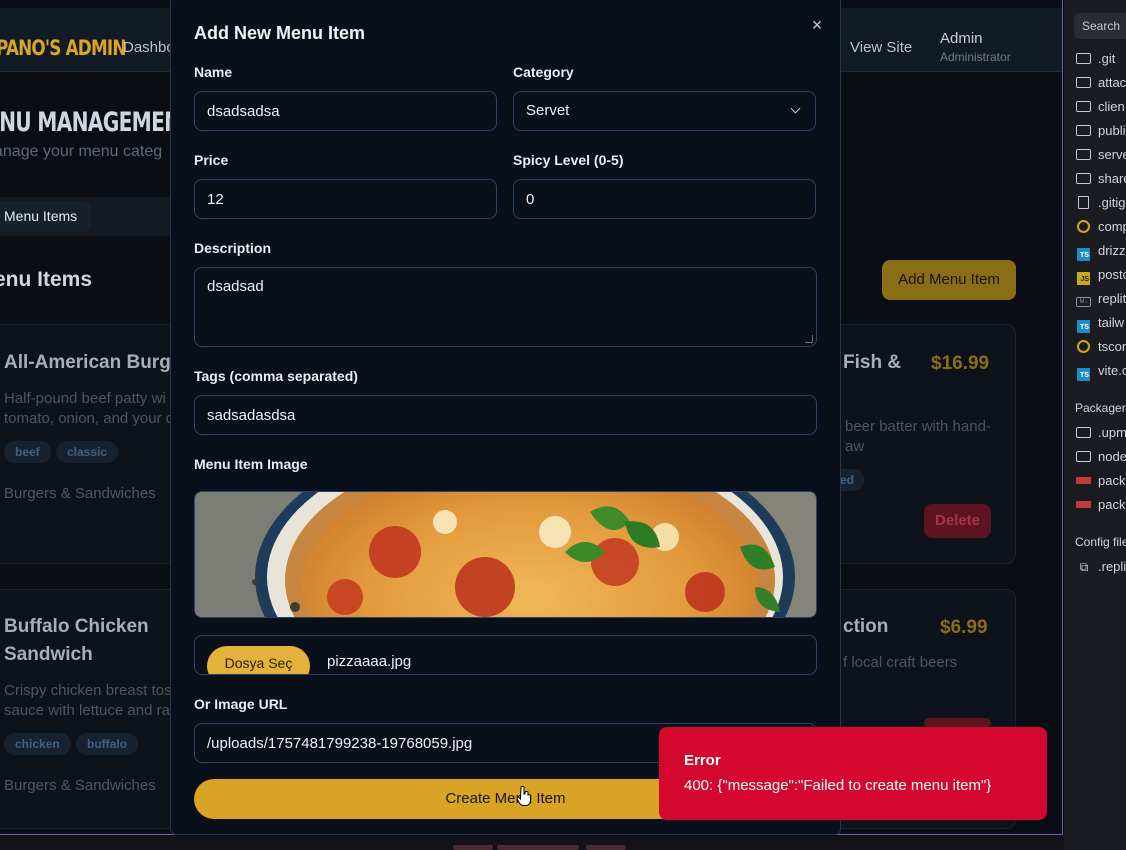 This screenshot has width=1126, height=850. Describe the element at coordinates (505, 415) in the screenshot. I see `tags-input` at that location.